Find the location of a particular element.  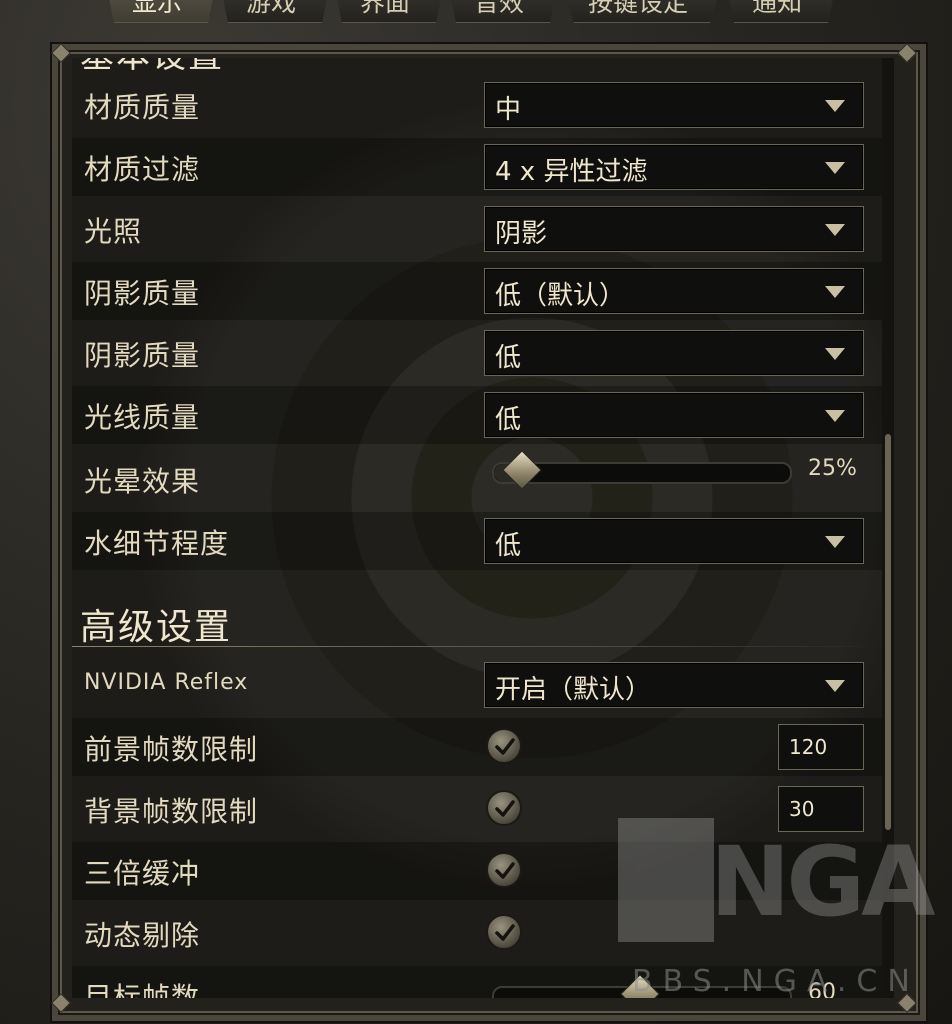

nvidia-reflex-dropdown: 开启（默认） is located at coordinates (674, 685).